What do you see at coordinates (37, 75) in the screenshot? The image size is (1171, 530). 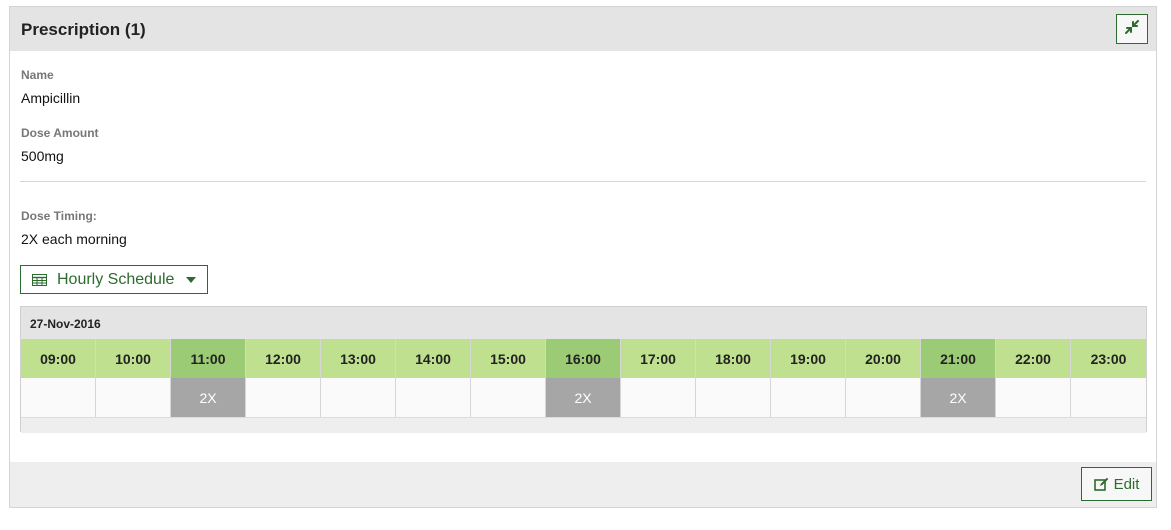 I see `name-label: Name` at bounding box center [37, 75].